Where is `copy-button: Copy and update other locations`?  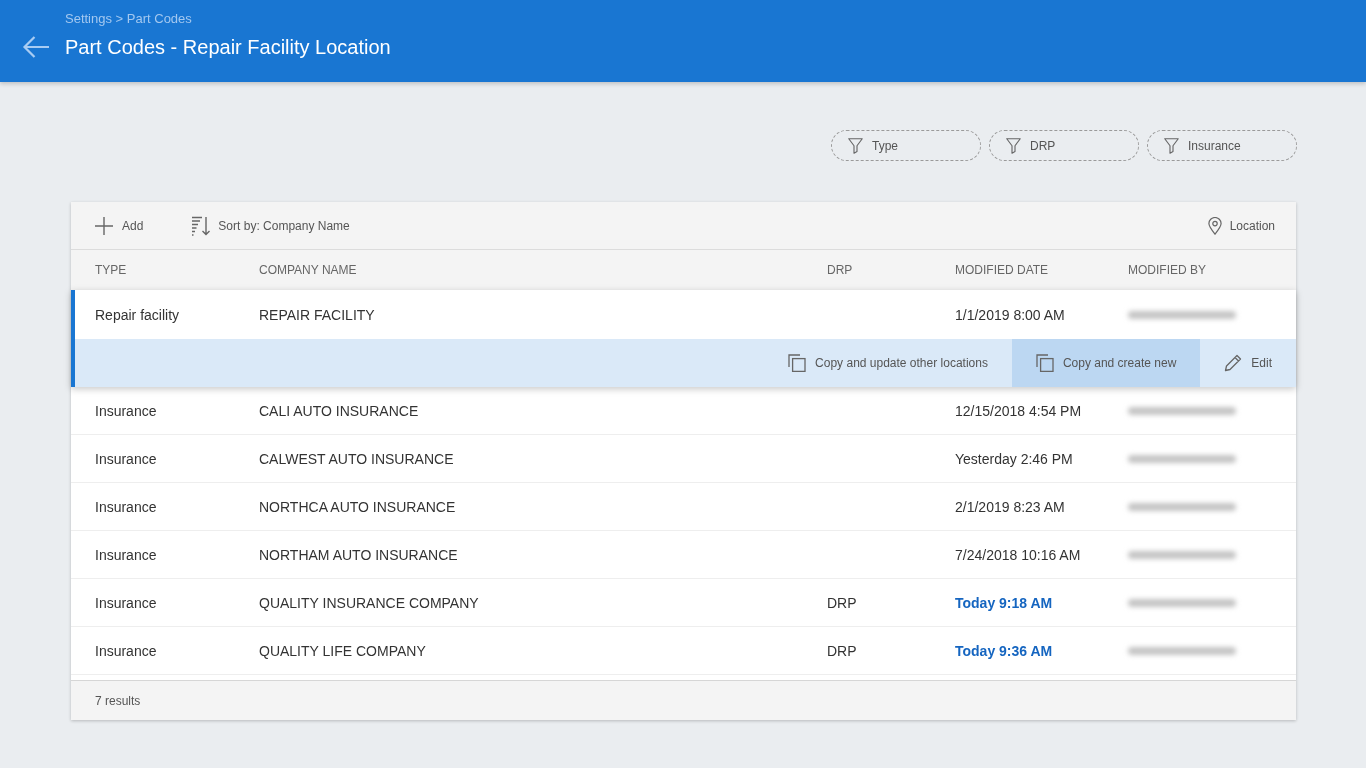
copy-button: Copy and update other locations is located at coordinates (888, 363).